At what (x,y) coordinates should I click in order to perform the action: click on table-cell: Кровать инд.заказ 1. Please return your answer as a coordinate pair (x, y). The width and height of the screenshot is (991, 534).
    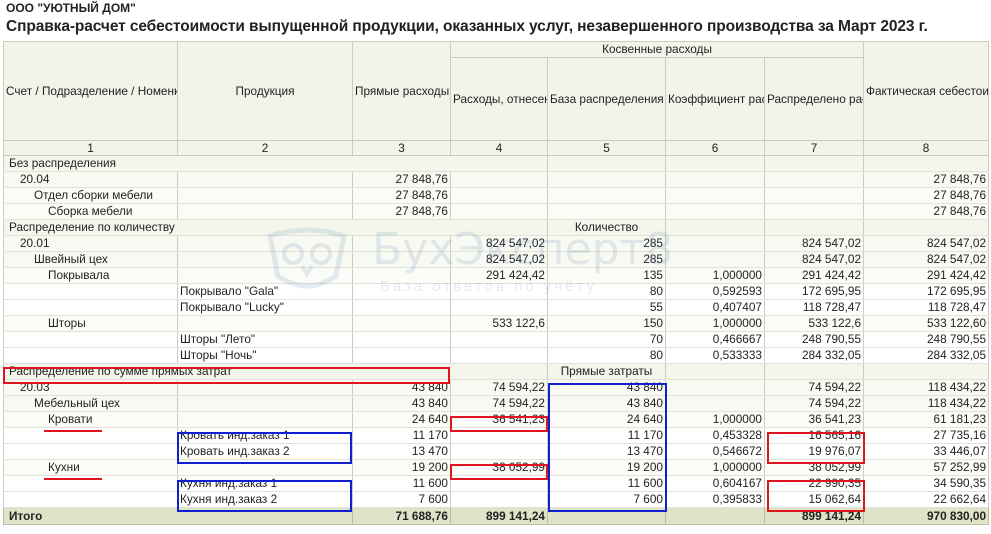
    Looking at the image, I should click on (265, 435).